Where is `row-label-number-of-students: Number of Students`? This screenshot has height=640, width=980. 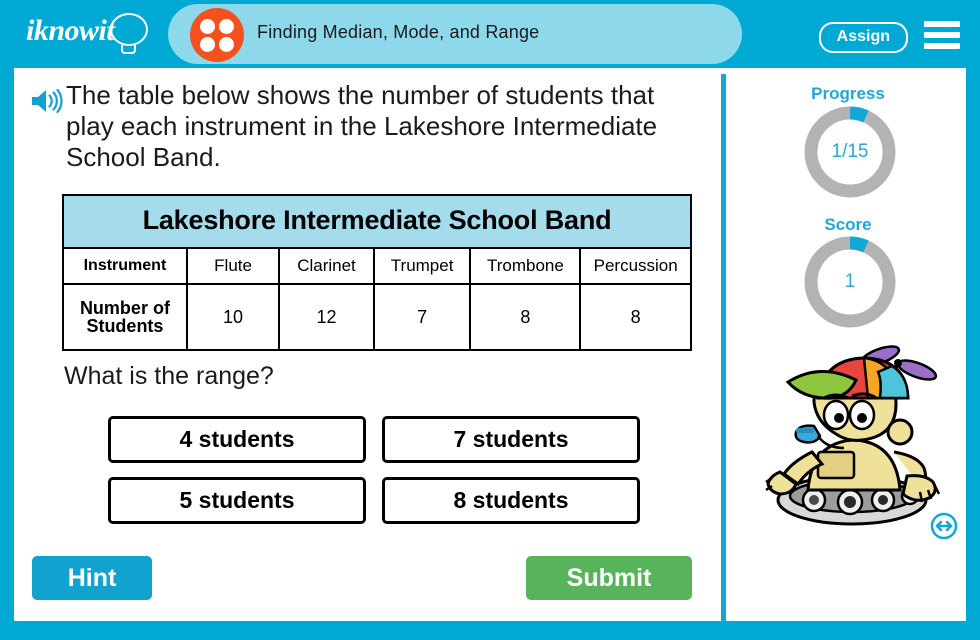 row-label-number-of-students: Number of Students is located at coordinates (125, 317).